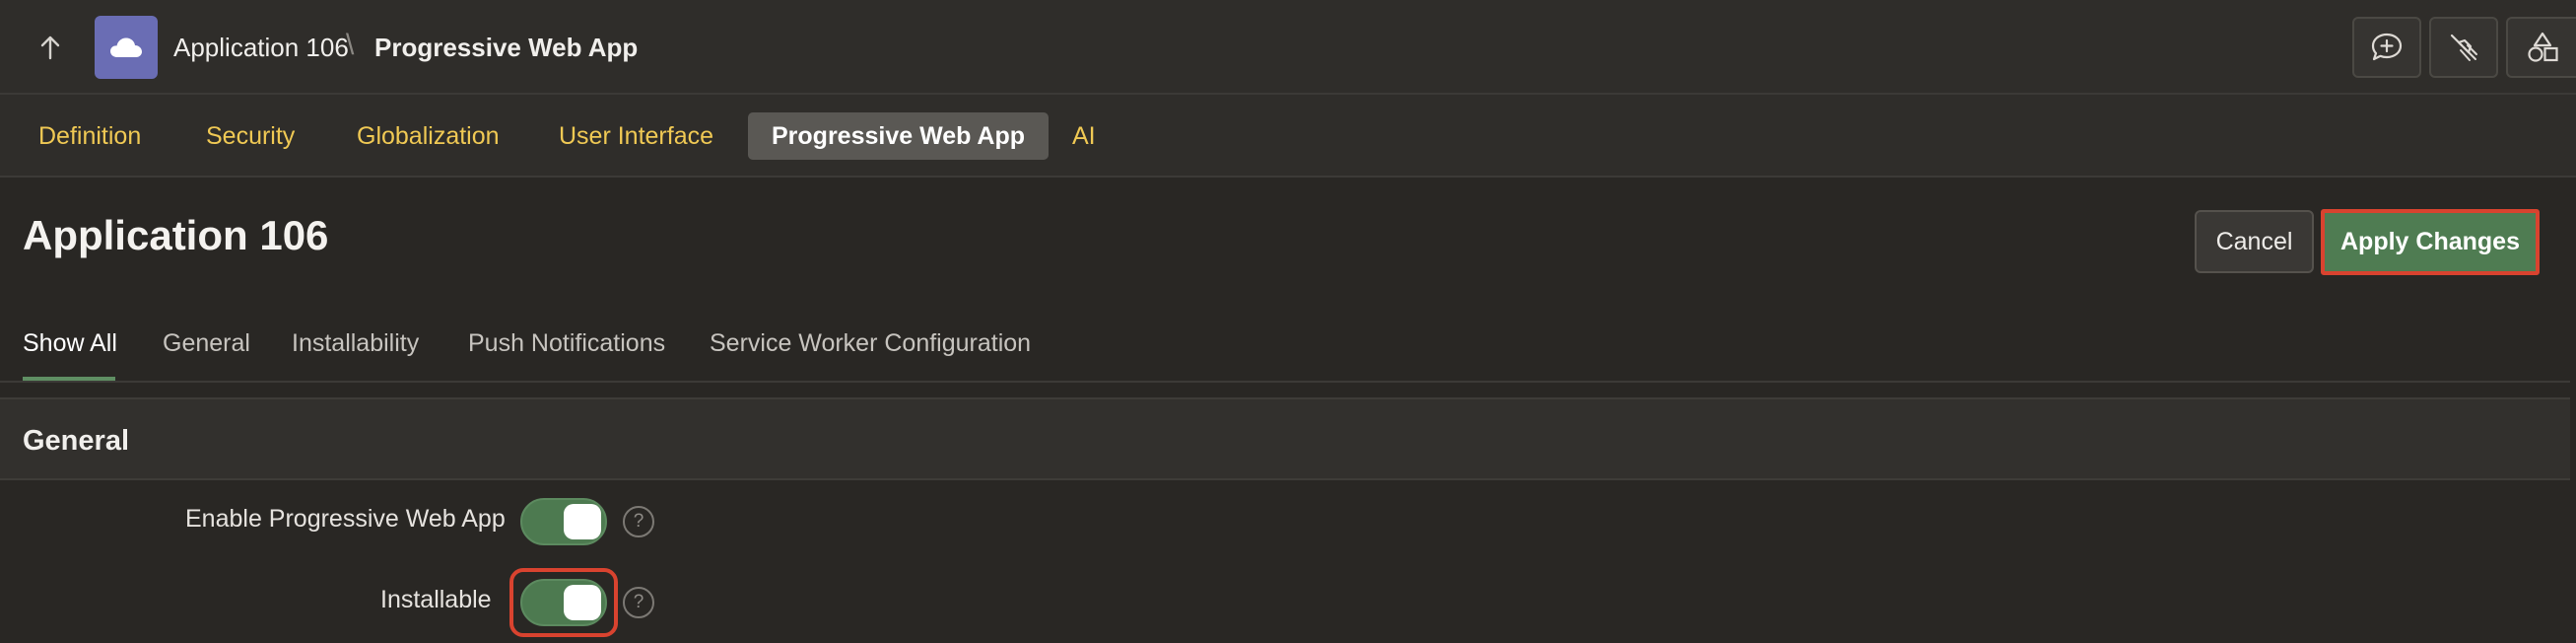 The image size is (2576, 643). What do you see at coordinates (1285, 438) in the screenshot?
I see `section-header-general: General` at bounding box center [1285, 438].